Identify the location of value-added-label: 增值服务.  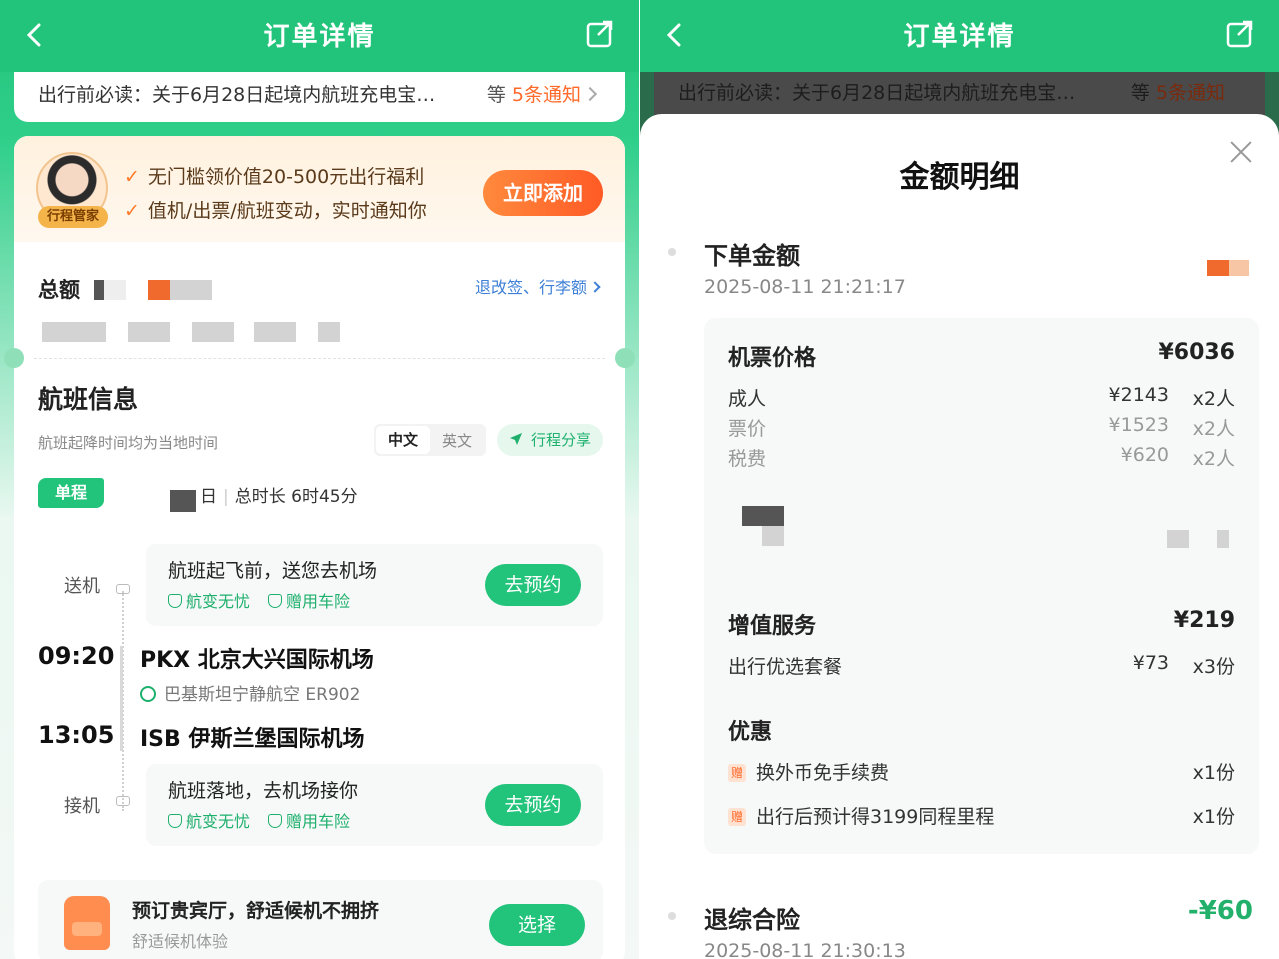
(772, 626).